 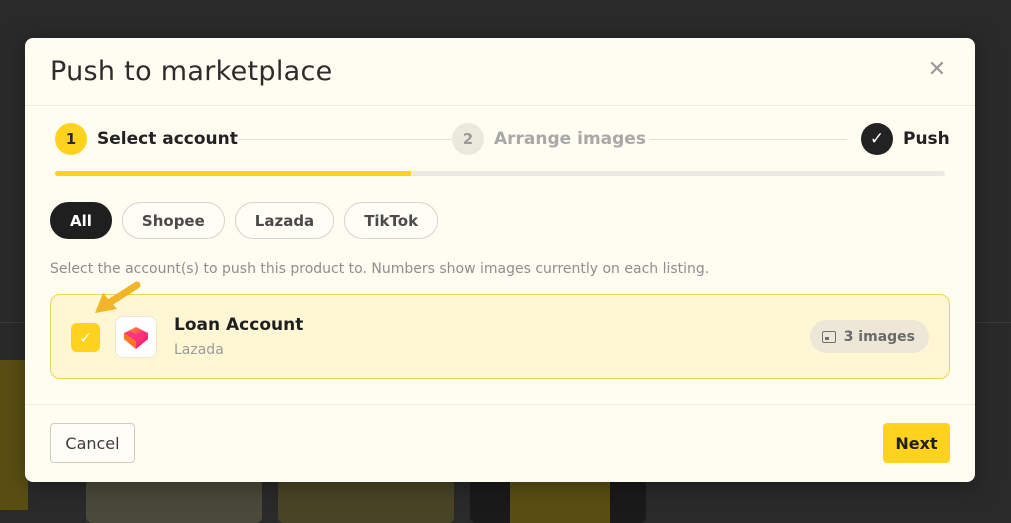 What do you see at coordinates (167, 139) in the screenshot?
I see `step-label: Select account` at bounding box center [167, 139].